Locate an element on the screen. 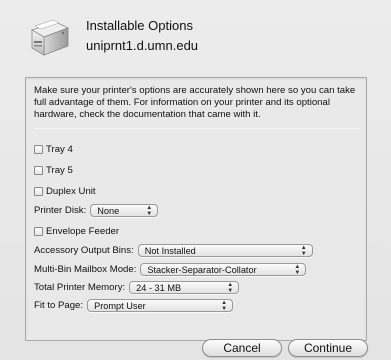 The height and width of the screenshot is (360, 391). printer-disk-value: None is located at coordinates (108, 210).